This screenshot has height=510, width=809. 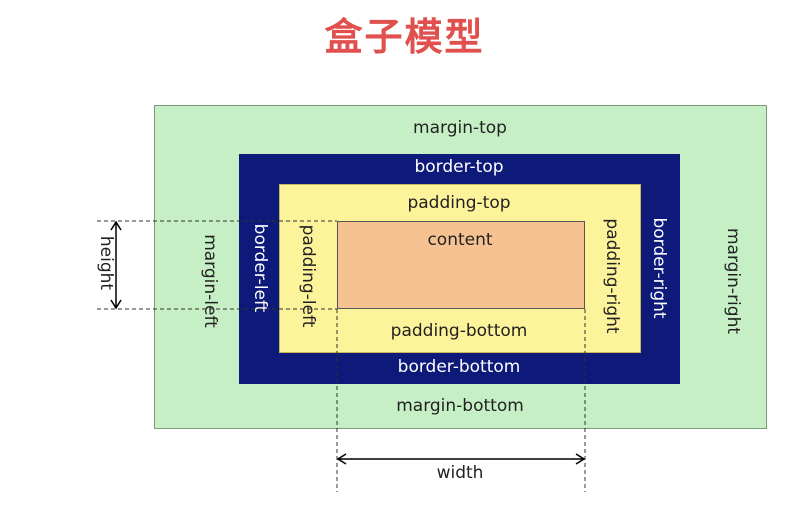 I want to click on width-label: width, so click(x=460, y=473).